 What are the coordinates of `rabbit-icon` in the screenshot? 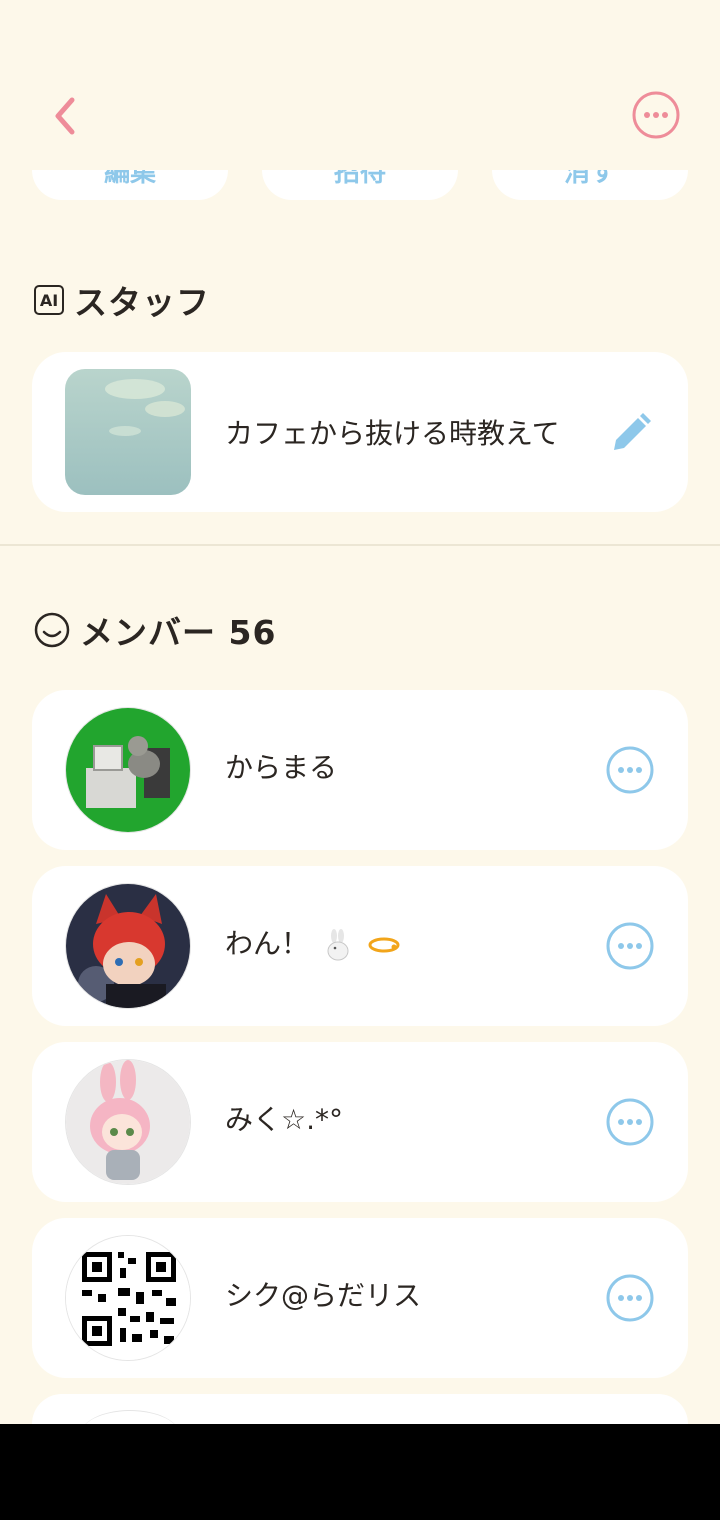 It's located at (338, 945).